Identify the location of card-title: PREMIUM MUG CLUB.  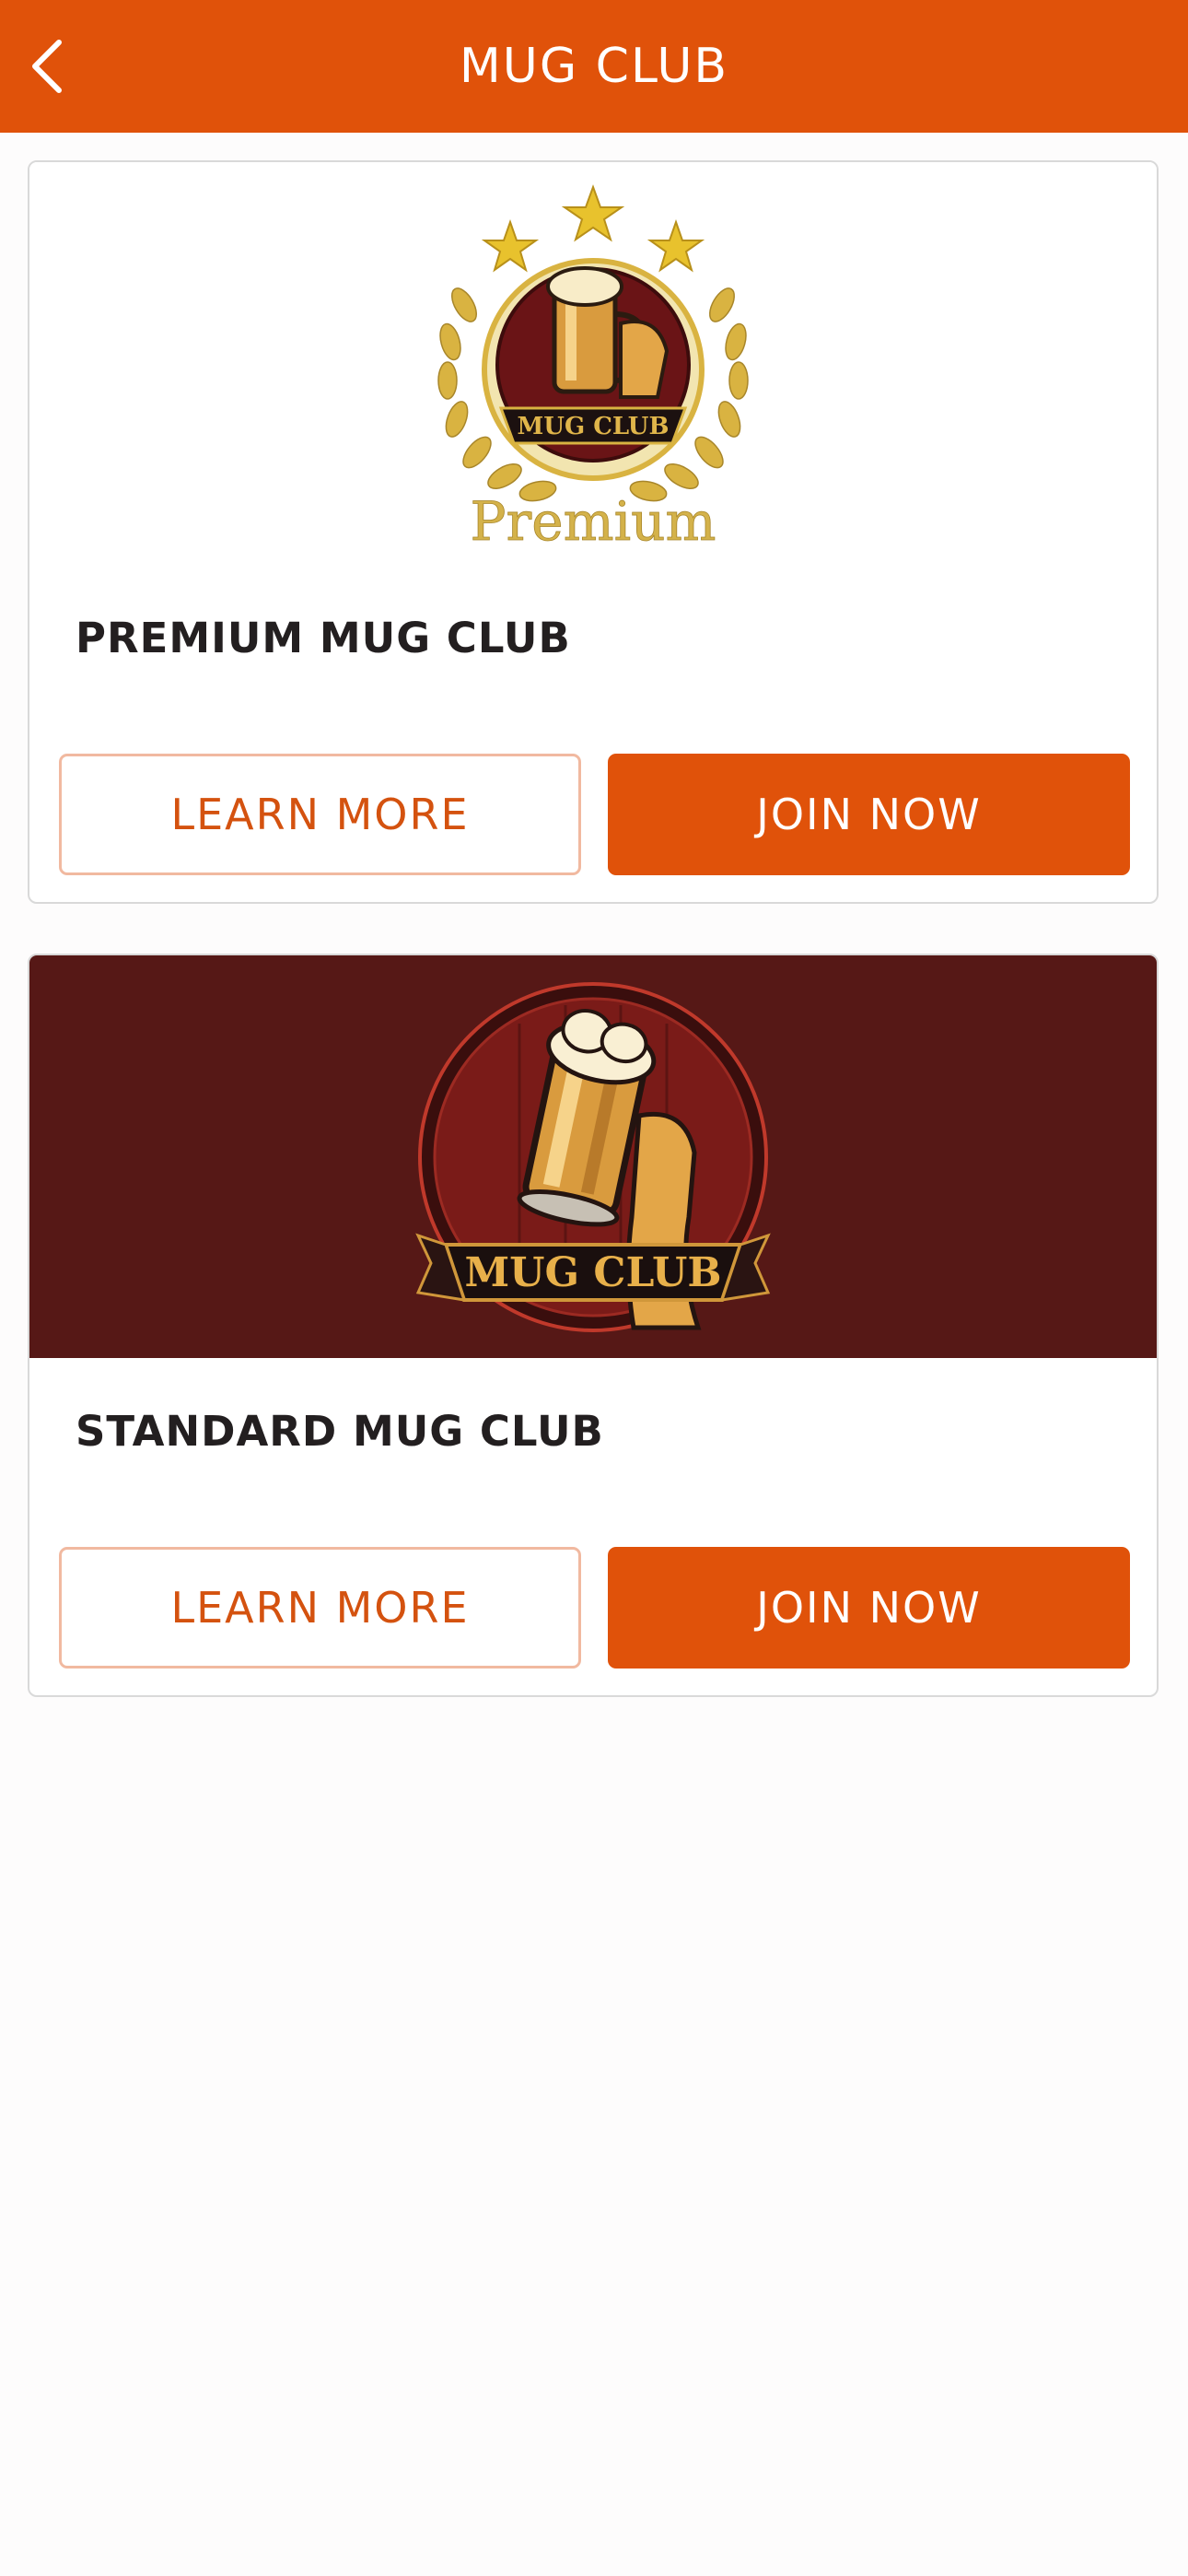
(323, 638).